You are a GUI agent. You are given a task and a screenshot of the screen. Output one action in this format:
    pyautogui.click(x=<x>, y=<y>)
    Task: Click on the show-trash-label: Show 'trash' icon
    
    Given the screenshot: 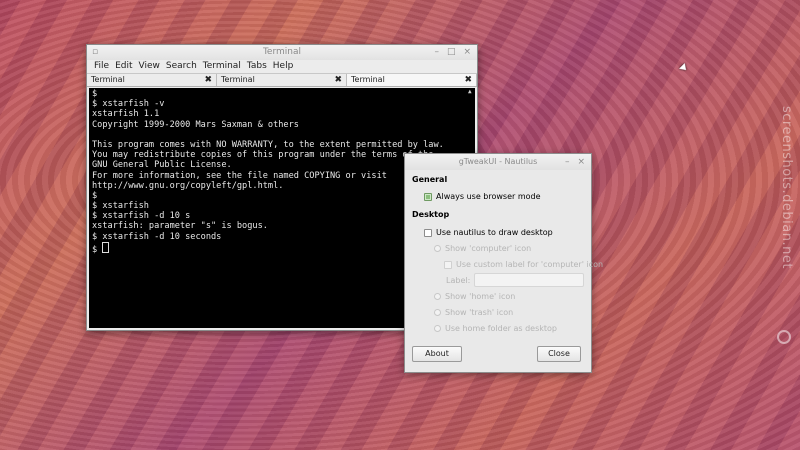 What is the action you would take?
    pyautogui.click(x=479, y=312)
    